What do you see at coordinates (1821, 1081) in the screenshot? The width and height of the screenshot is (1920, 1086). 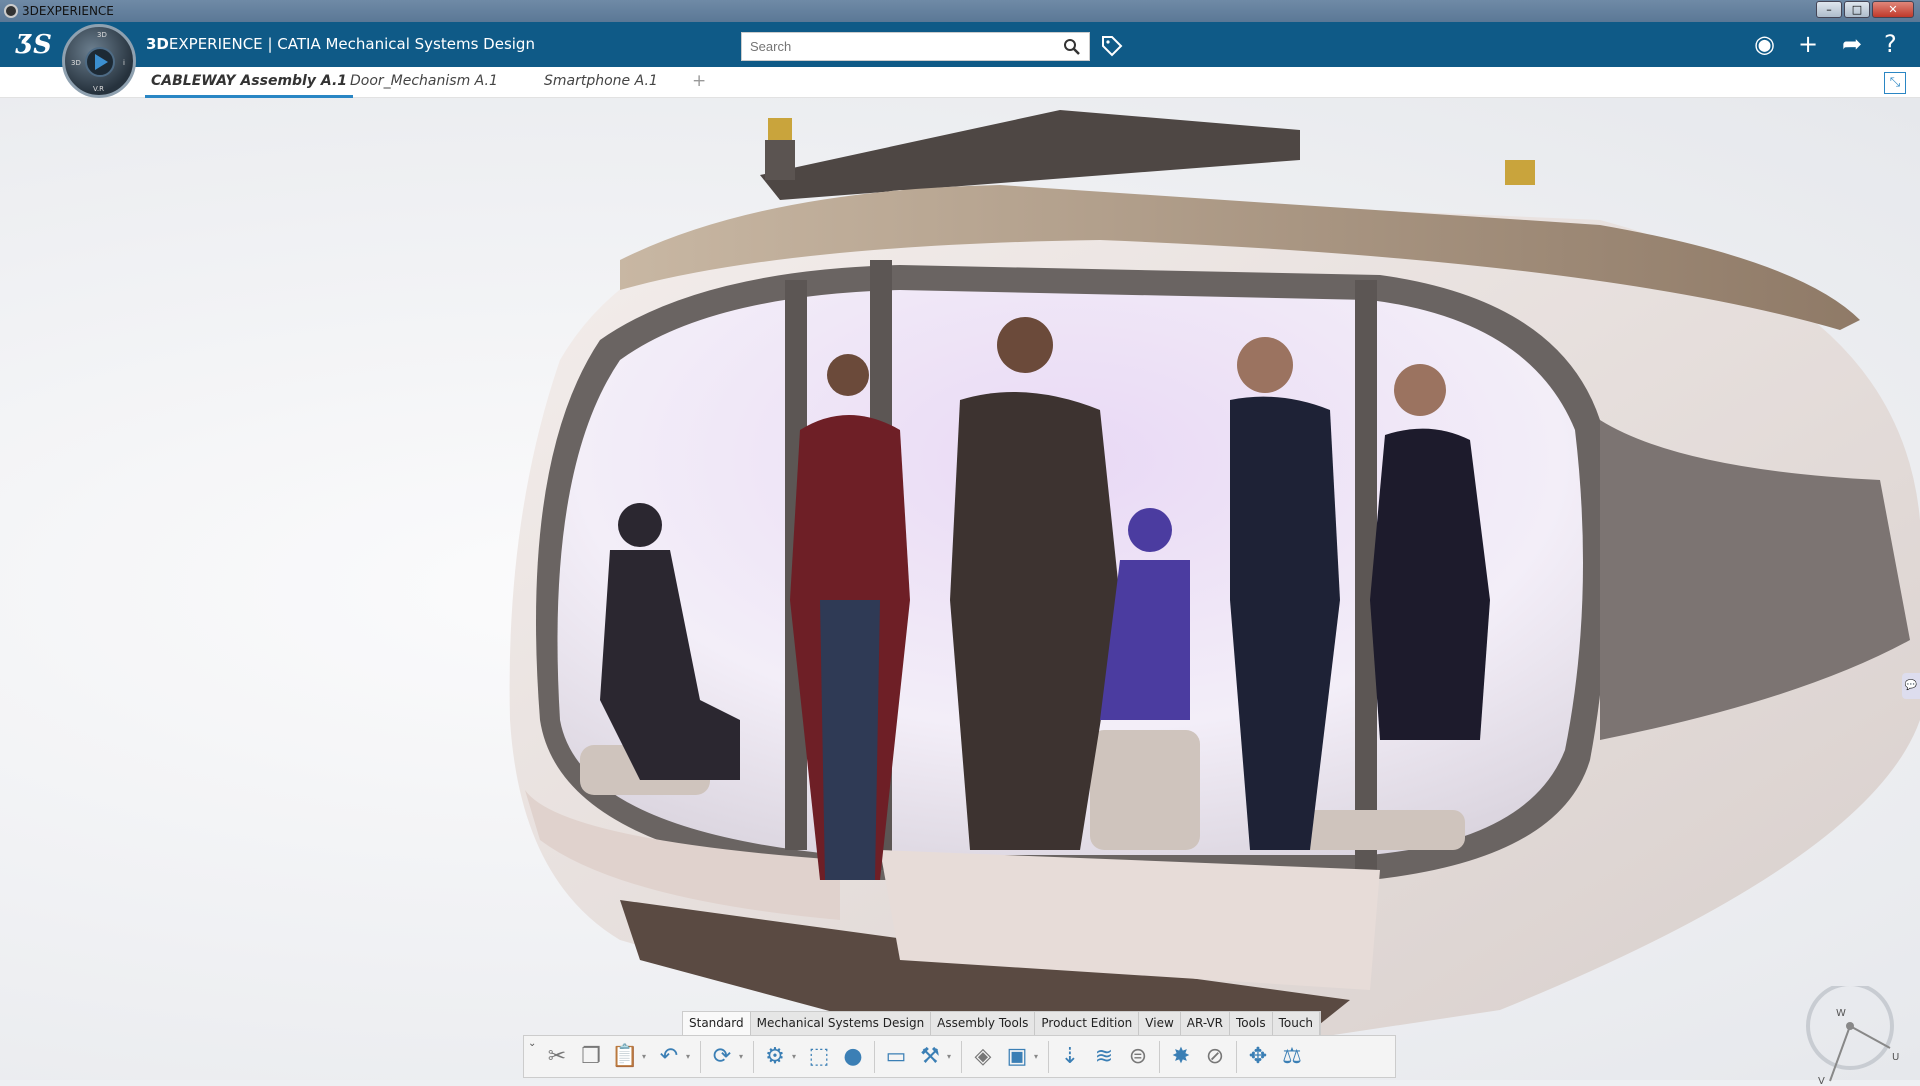 I see `svg-text: V` at bounding box center [1821, 1081].